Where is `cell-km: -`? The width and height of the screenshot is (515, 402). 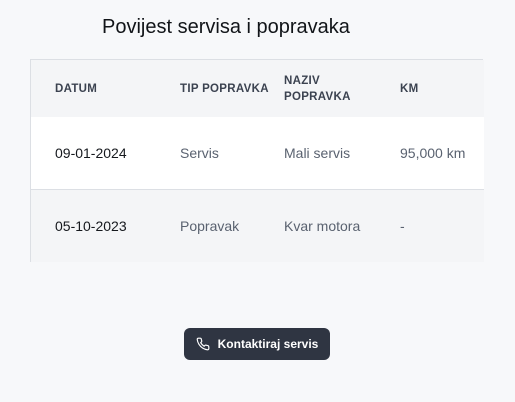 cell-km: - is located at coordinates (437, 225).